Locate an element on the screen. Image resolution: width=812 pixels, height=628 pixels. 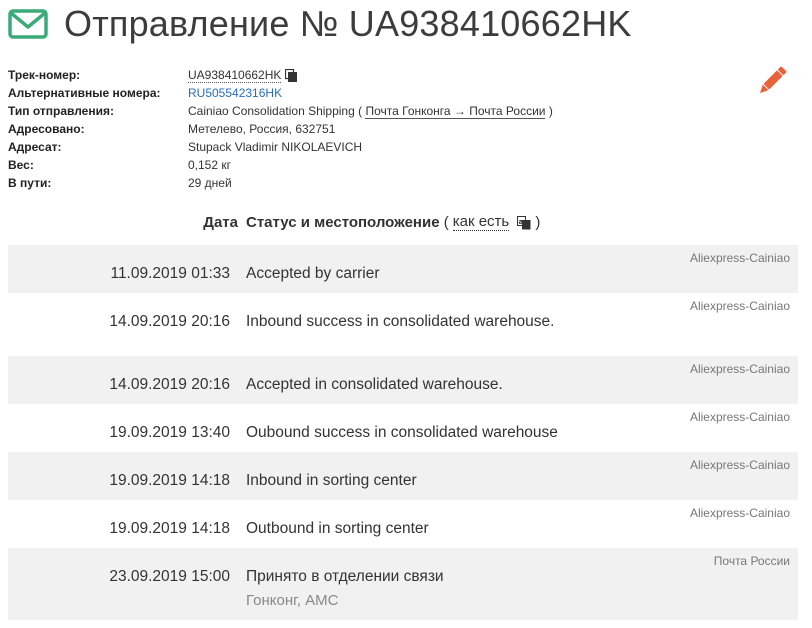
event-date: 19.09.2019 13:40 is located at coordinates (169, 432).